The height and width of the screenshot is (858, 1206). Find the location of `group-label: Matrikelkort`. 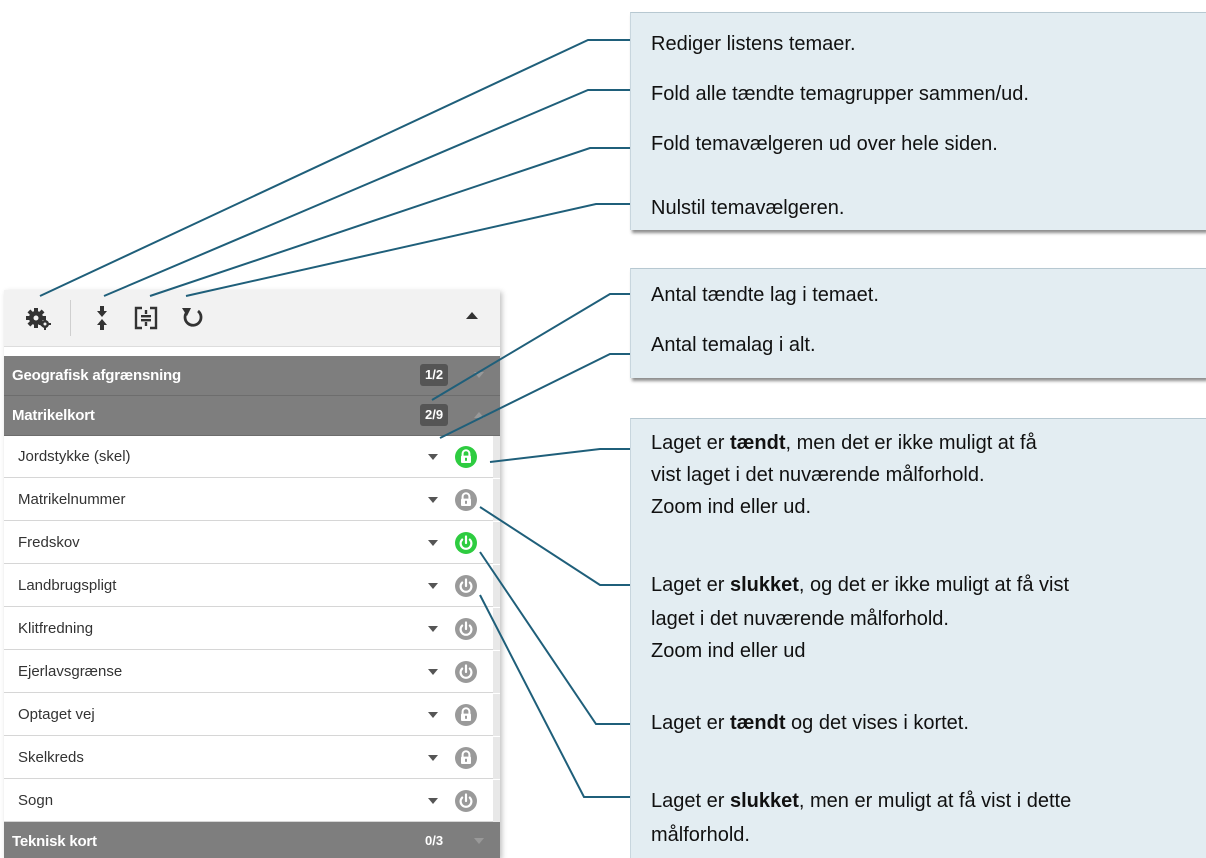

group-label: Matrikelkort is located at coordinates (53, 415).